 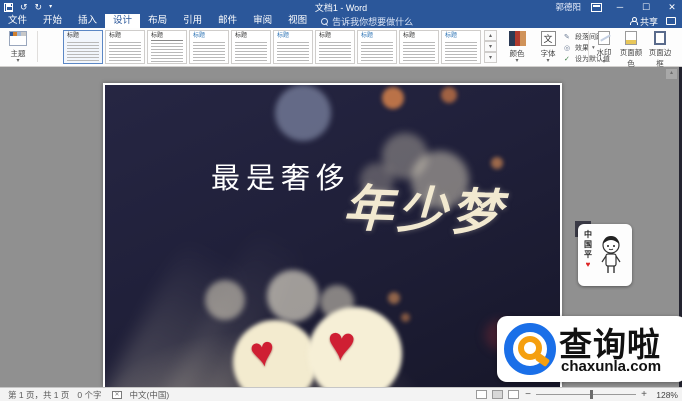 I want to click on tab-layout: 布局, so click(x=157, y=21).